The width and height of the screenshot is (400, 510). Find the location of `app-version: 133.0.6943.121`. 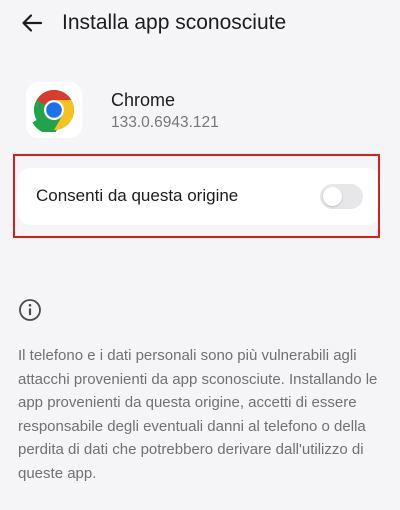

app-version: 133.0.6943.121 is located at coordinates (165, 122).